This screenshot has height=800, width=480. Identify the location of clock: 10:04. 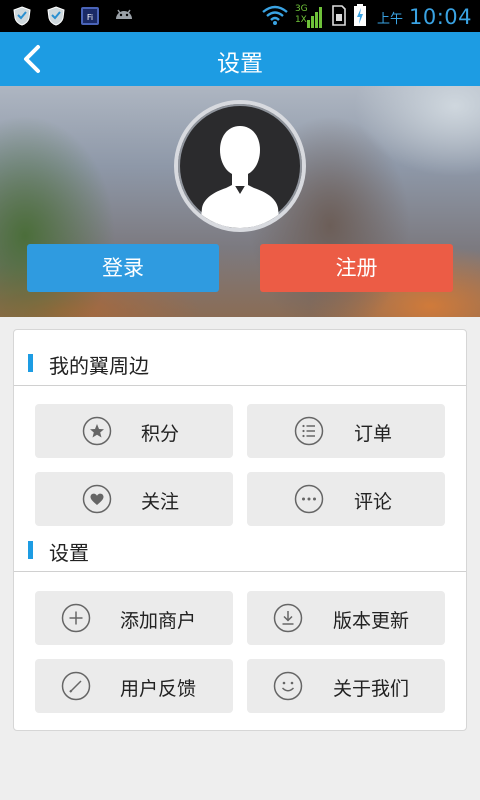
(440, 17).